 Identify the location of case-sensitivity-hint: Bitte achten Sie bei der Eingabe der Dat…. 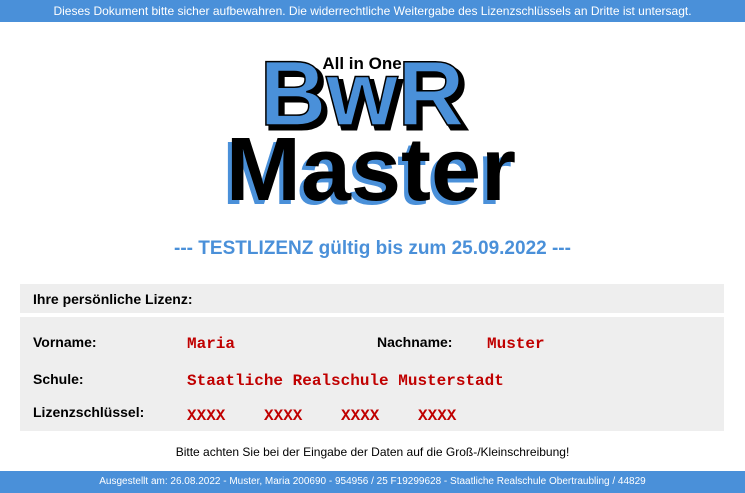
(372, 452).